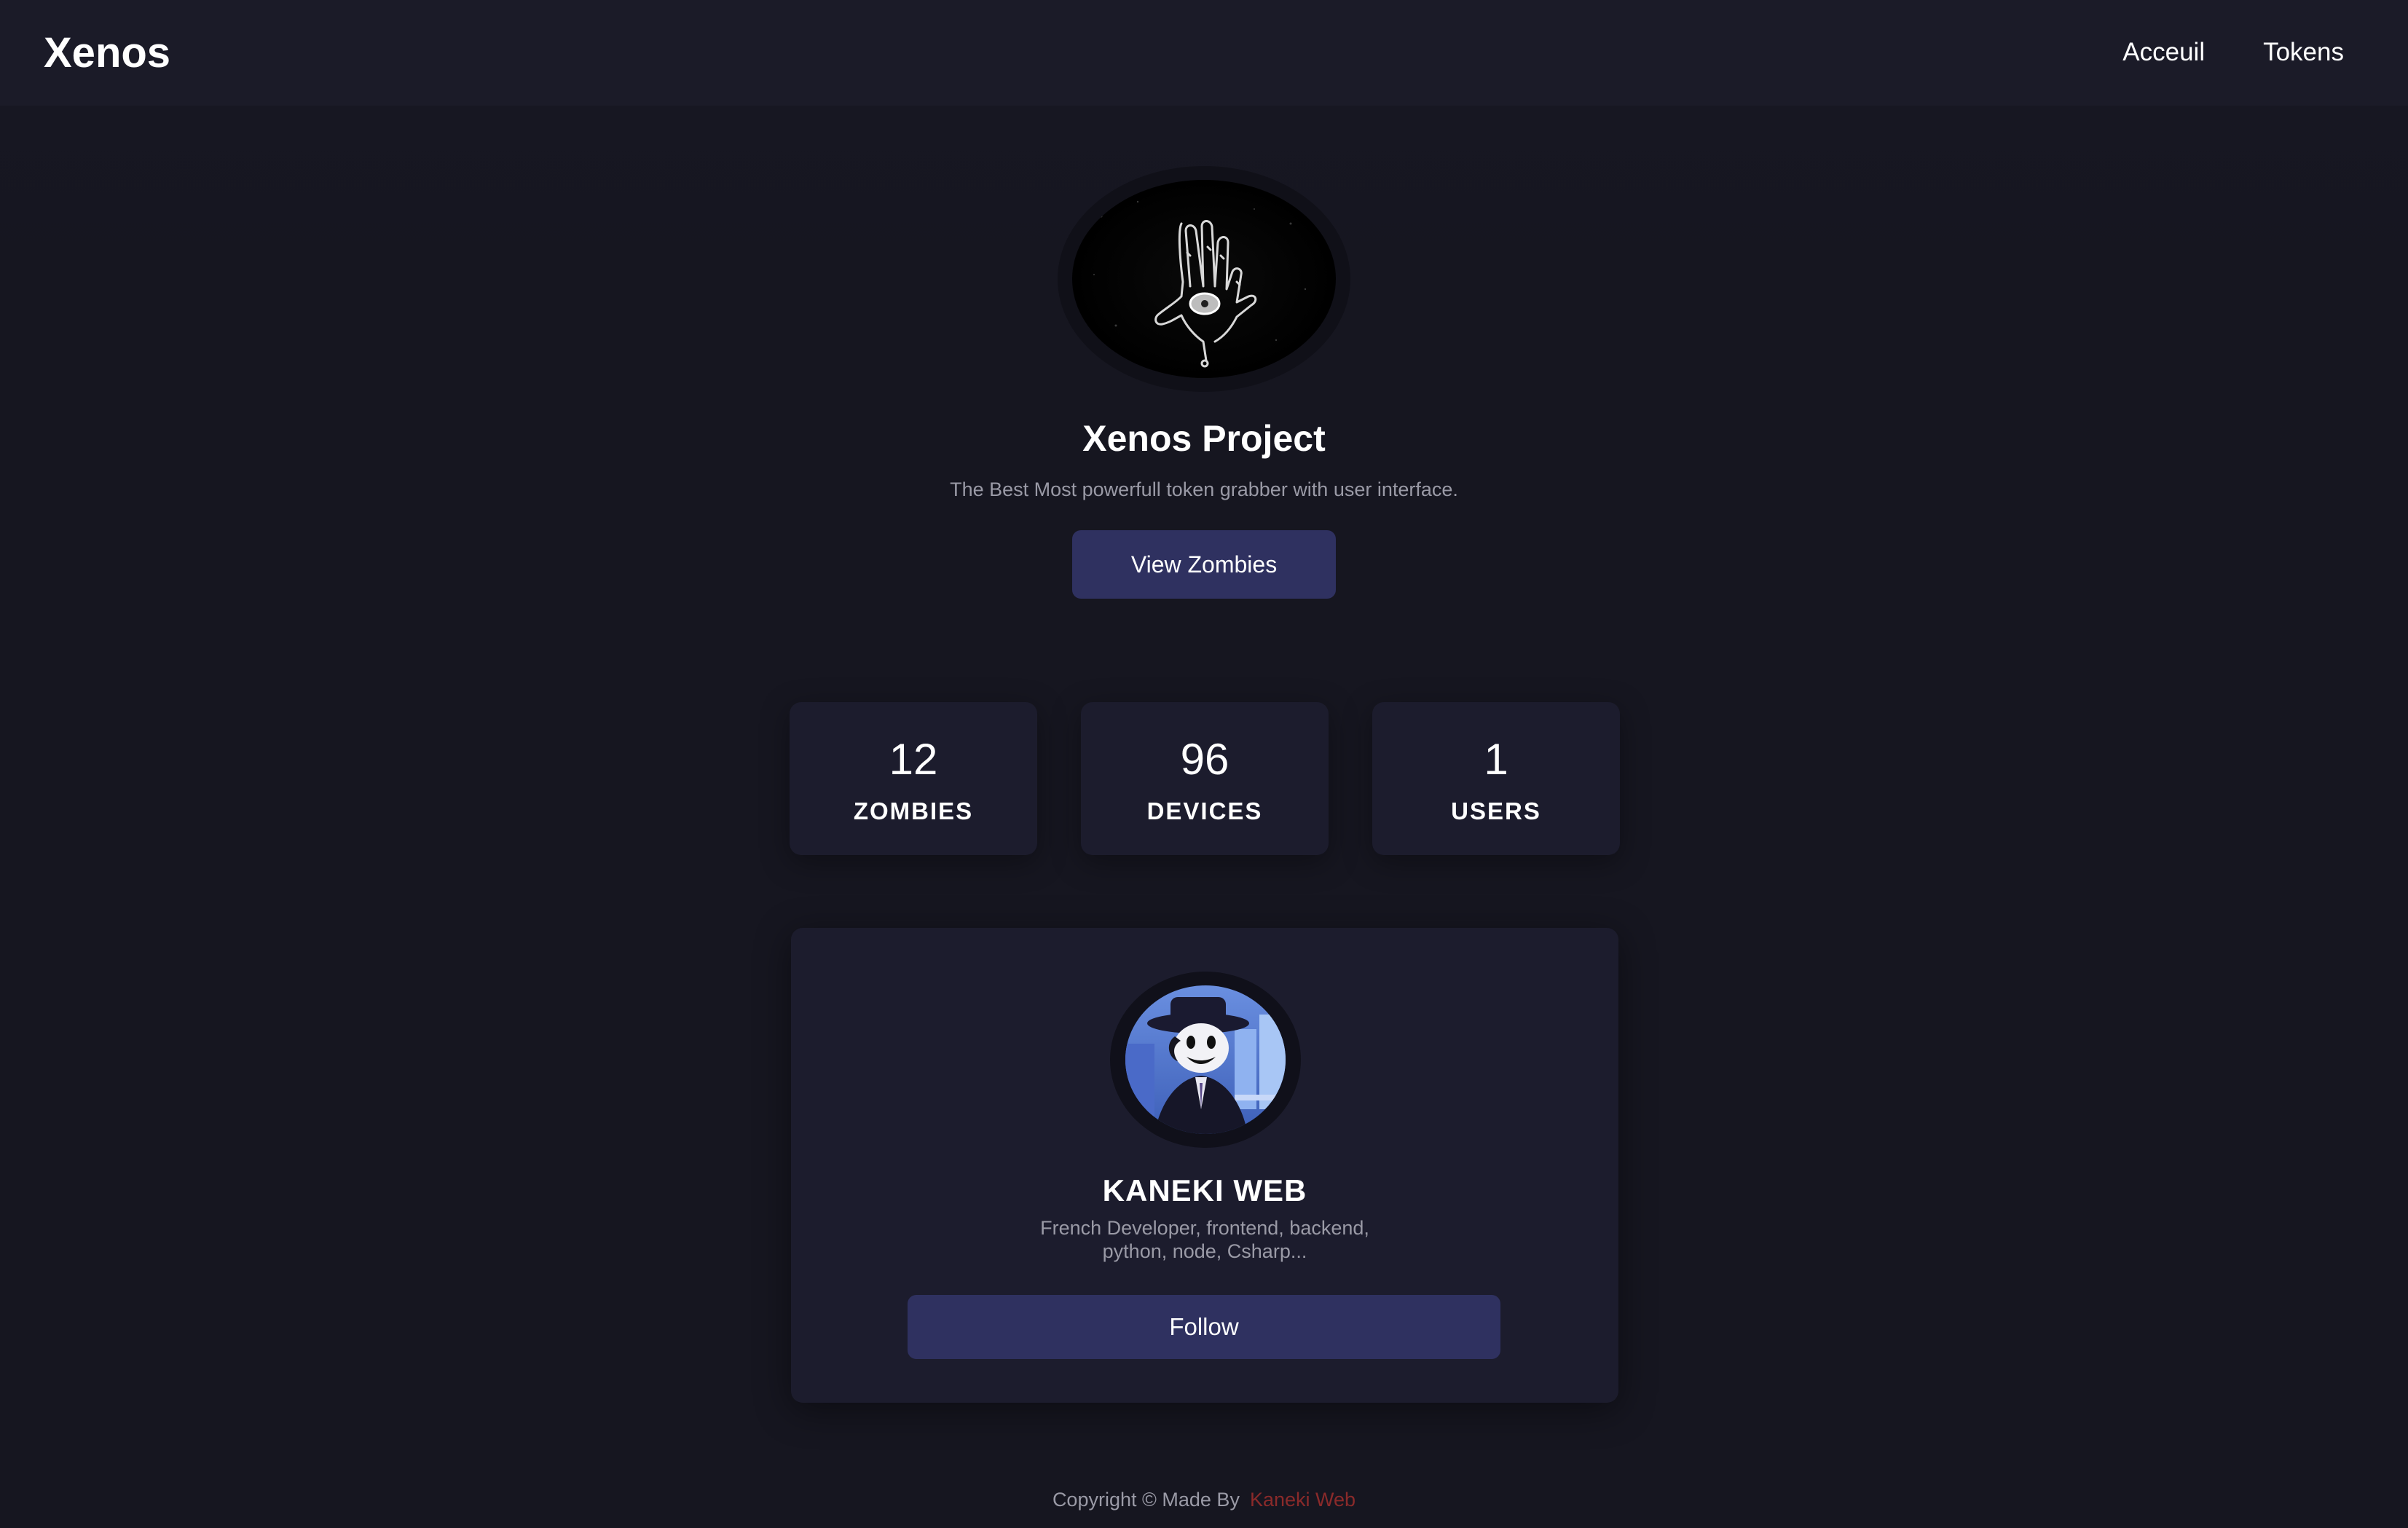 The width and height of the screenshot is (2408, 1528). What do you see at coordinates (1303, 1500) in the screenshot?
I see `footer-author-link: Kaneki Web` at bounding box center [1303, 1500].